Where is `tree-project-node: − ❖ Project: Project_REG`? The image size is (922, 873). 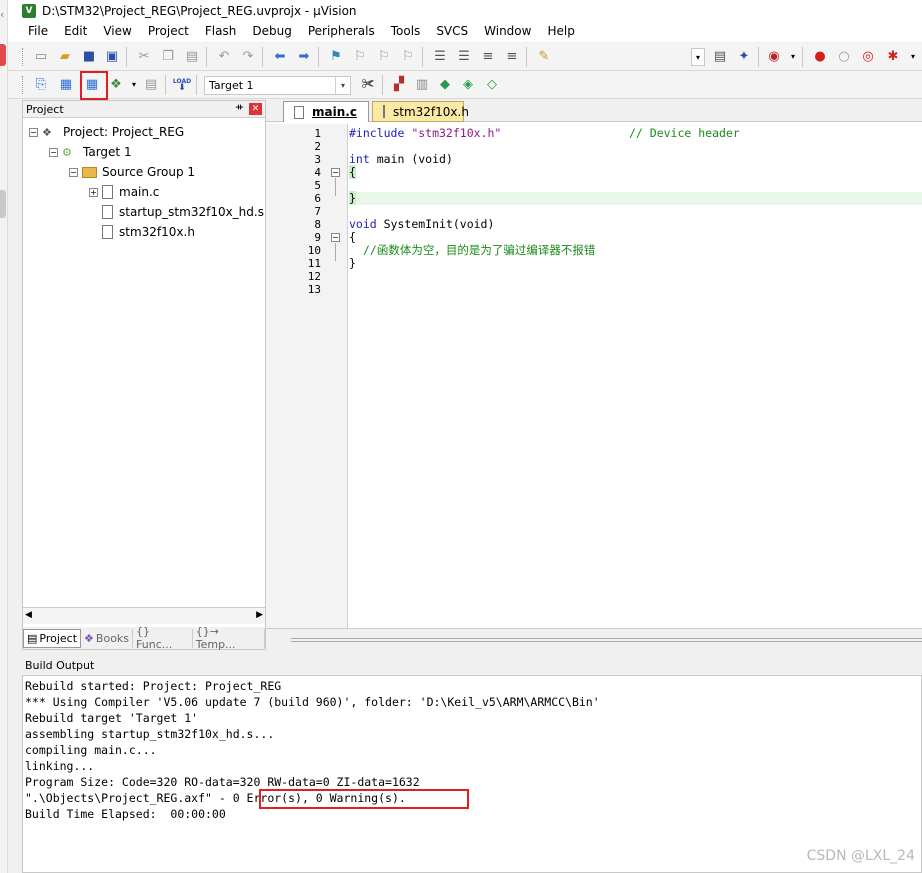 tree-project-node: − ❖ Project: Project_REG is located at coordinates (106, 132).